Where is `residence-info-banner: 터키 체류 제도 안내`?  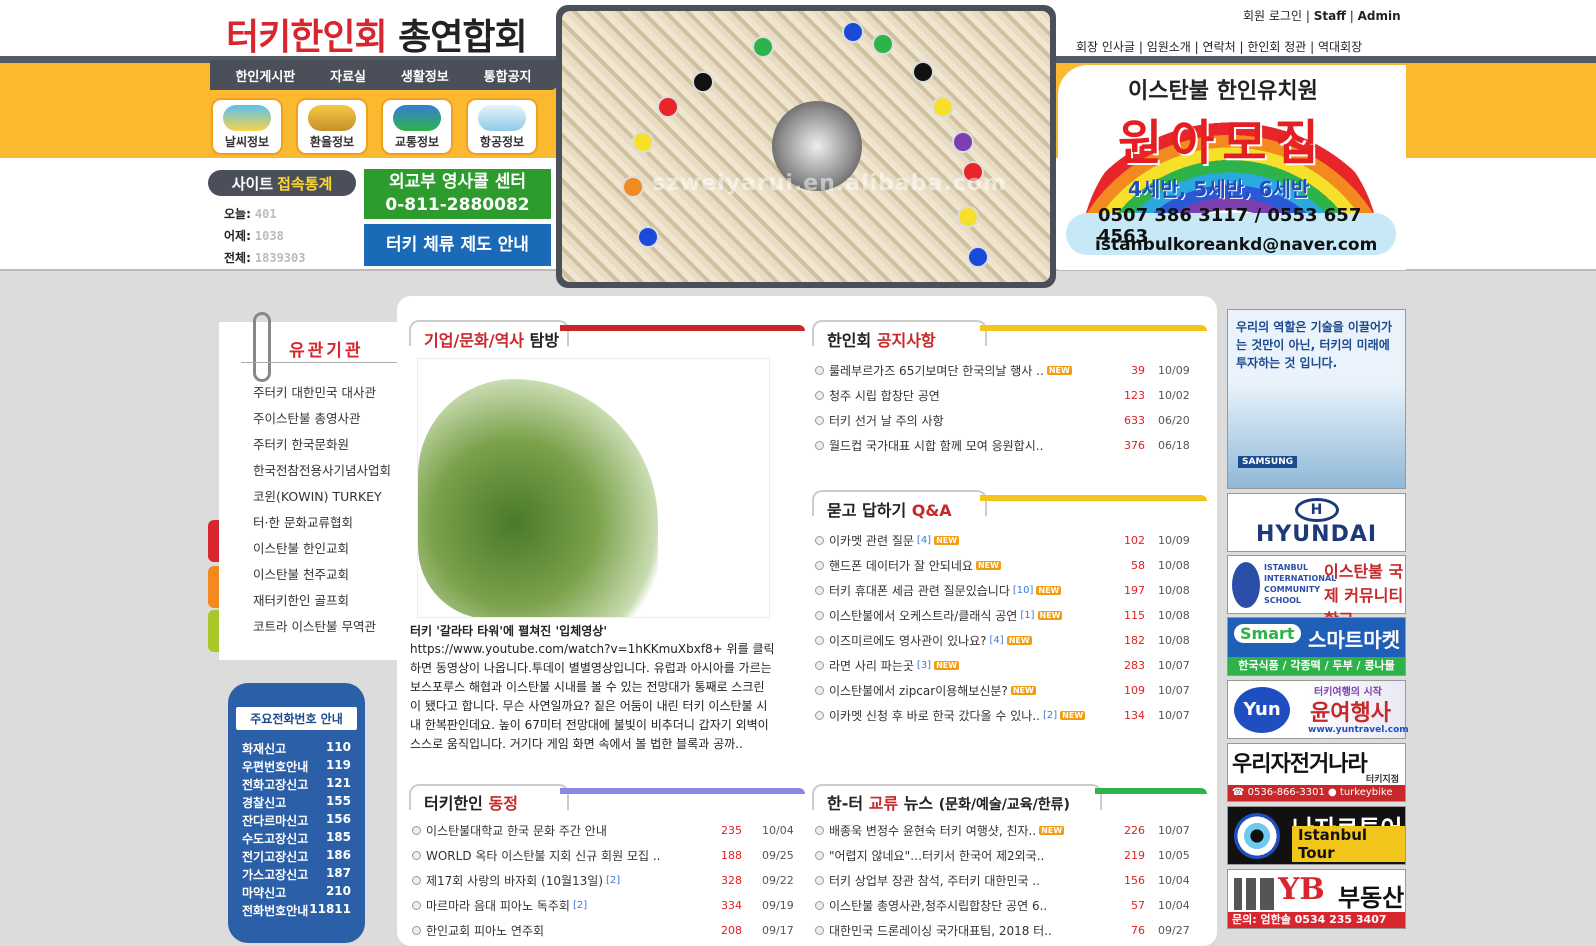
residence-info-banner: 터키 체류 제도 안내 is located at coordinates (457, 245).